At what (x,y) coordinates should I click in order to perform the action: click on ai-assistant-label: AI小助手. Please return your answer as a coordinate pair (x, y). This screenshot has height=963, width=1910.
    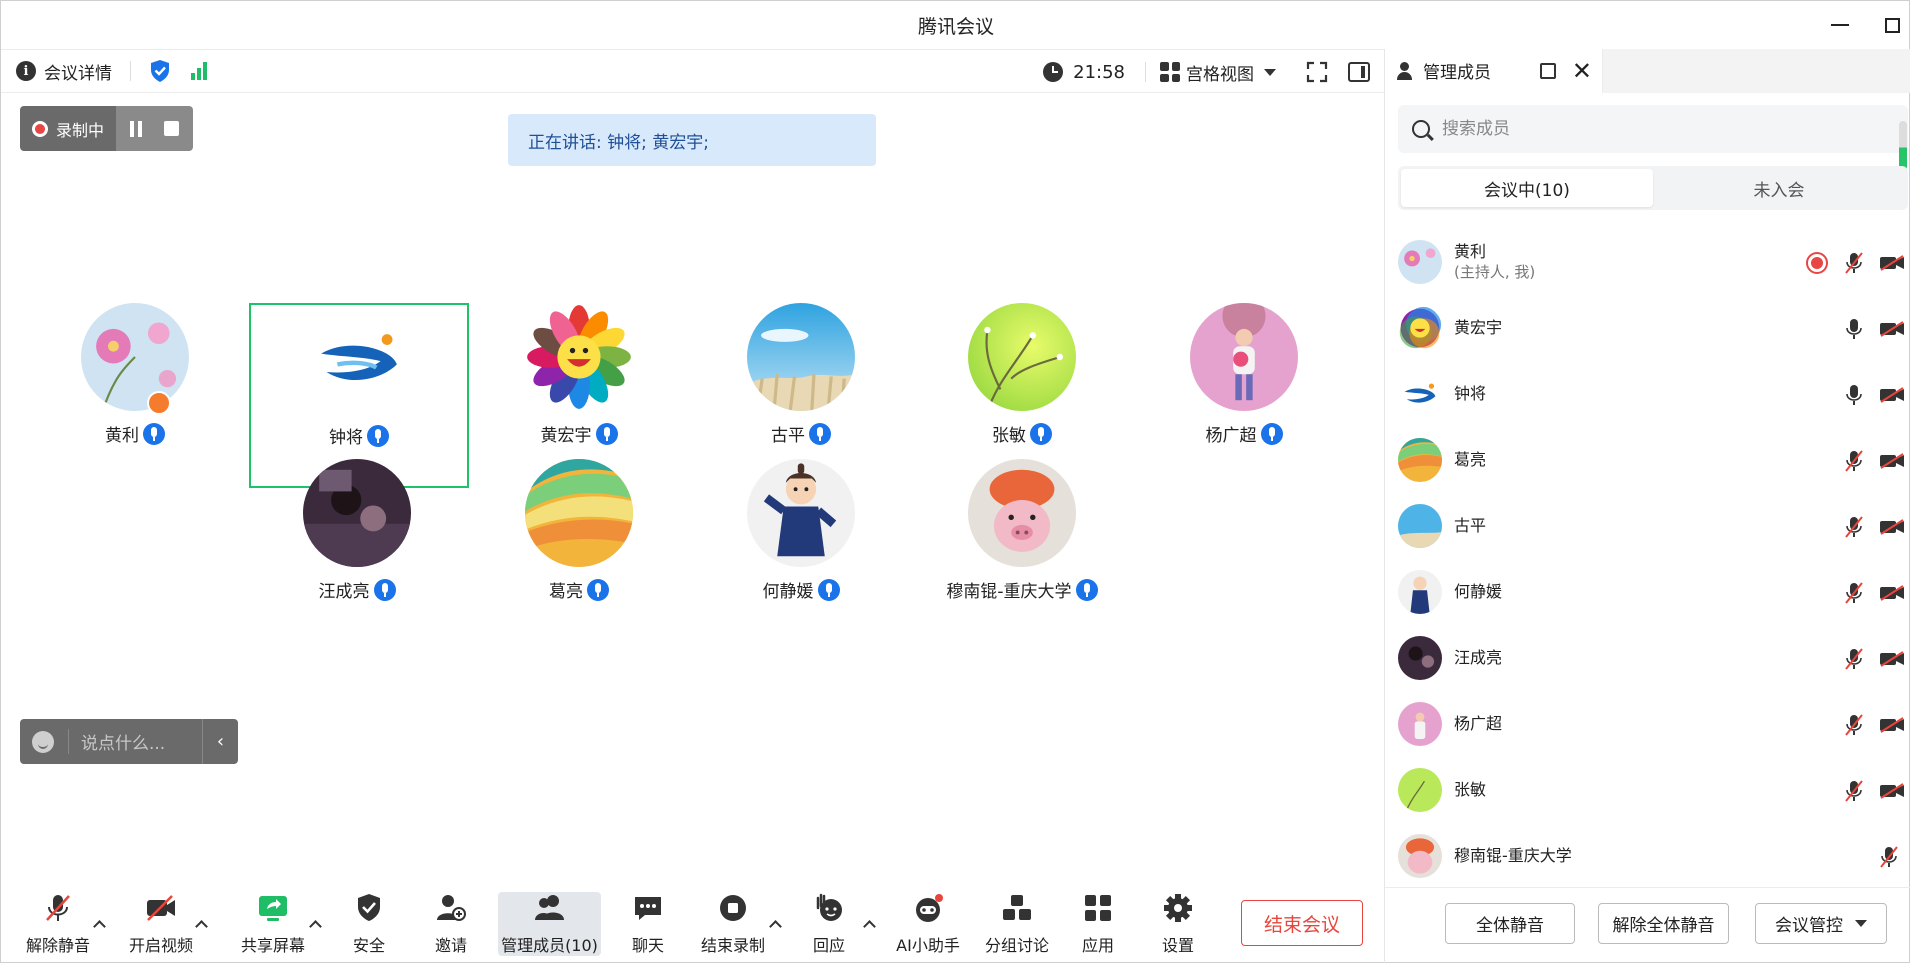
    Looking at the image, I should click on (928, 945).